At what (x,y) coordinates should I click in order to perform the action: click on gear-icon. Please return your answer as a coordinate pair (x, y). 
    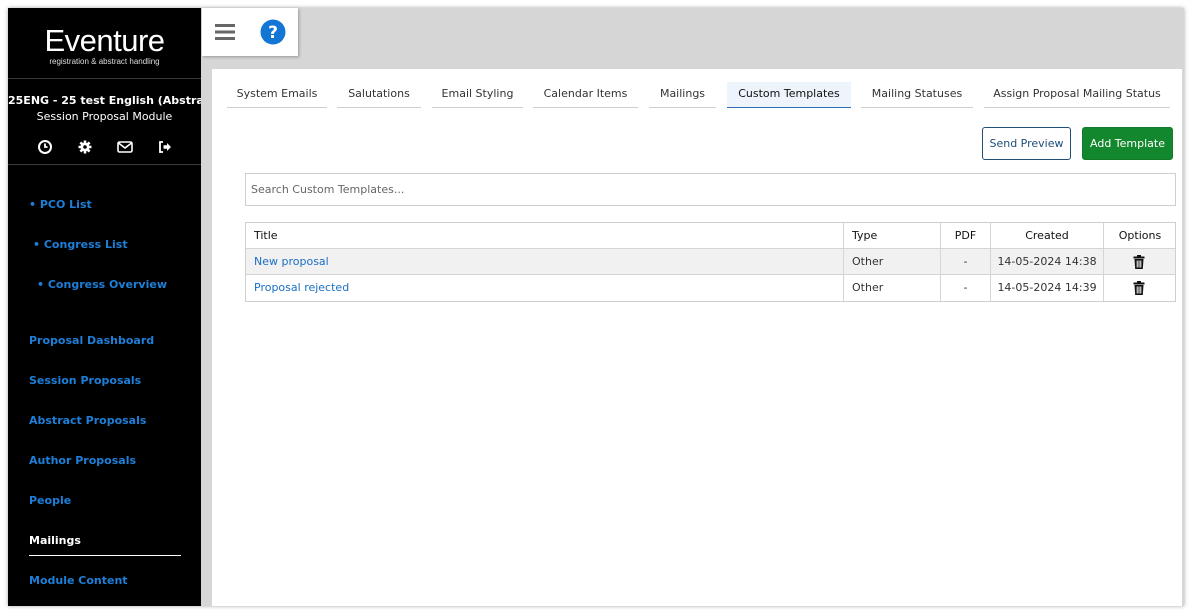
    Looking at the image, I should click on (85, 147).